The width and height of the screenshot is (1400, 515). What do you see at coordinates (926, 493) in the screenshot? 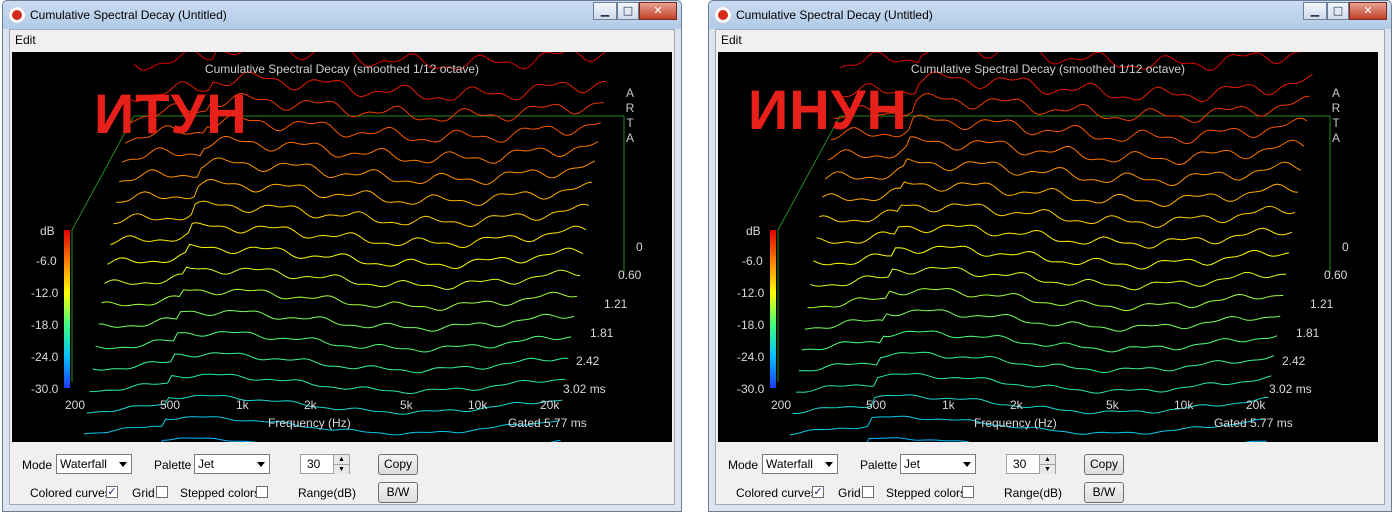
I see `stepped-colors-label: Stepped colors` at bounding box center [926, 493].